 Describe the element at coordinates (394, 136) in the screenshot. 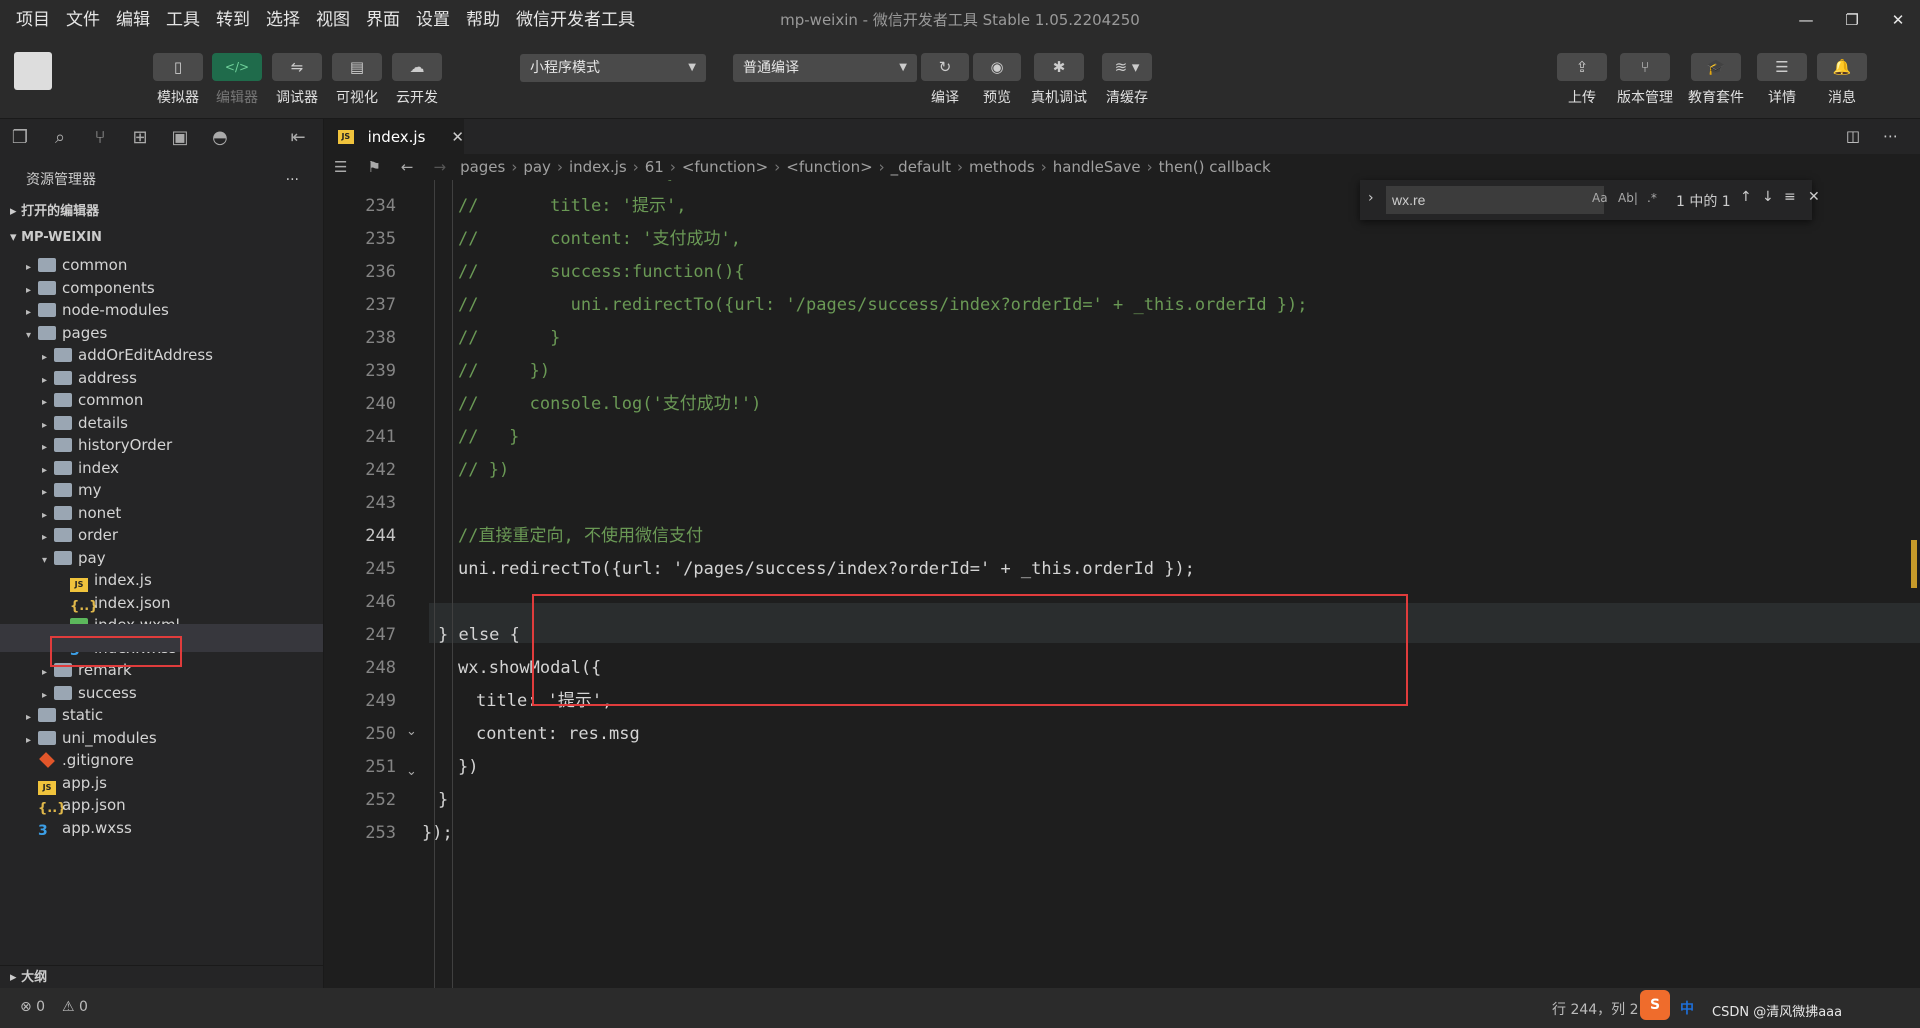

I see `tab-index-js: JS index.js ✕` at that location.